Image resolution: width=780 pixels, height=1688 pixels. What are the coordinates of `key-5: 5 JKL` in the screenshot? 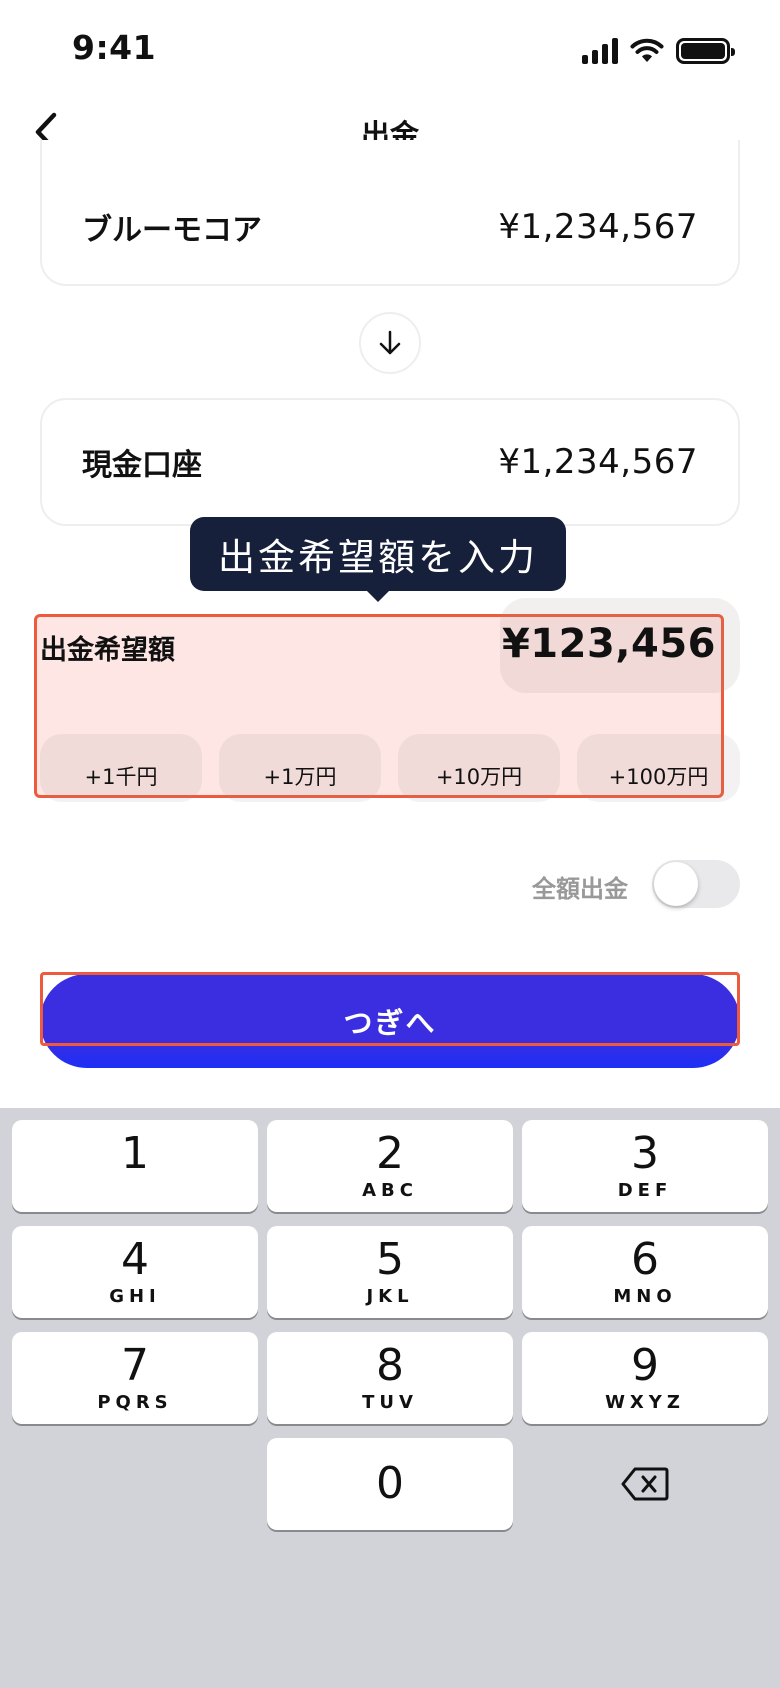 It's located at (390, 1272).